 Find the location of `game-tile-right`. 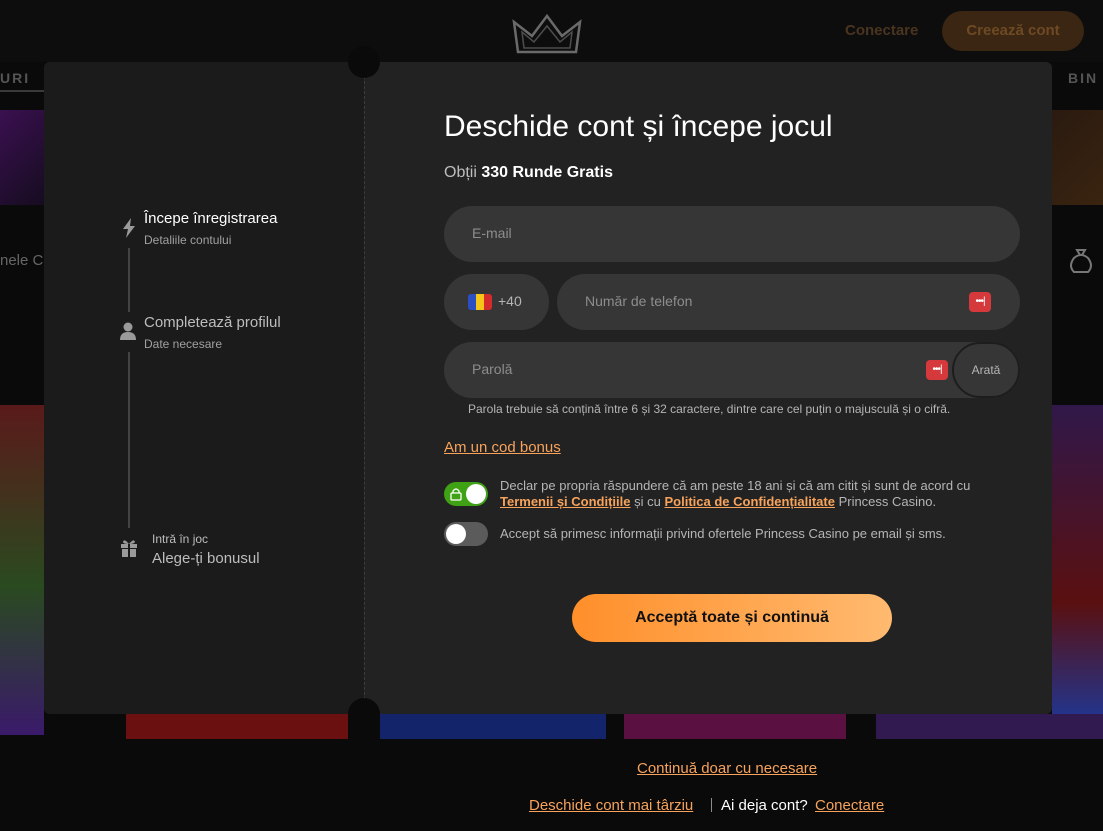

game-tile-right is located at coordinates (1077, 570).